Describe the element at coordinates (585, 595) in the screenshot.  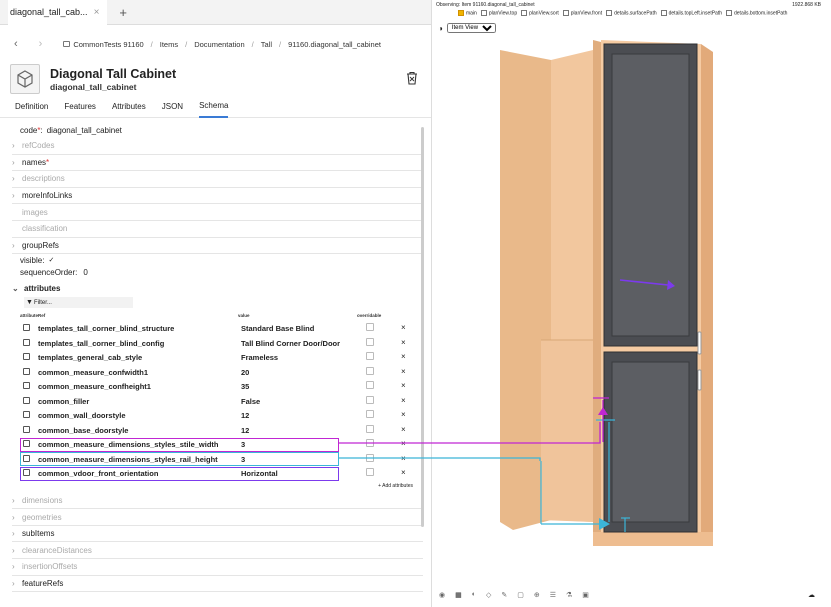
I see `camera-icon: ▣` at that location.